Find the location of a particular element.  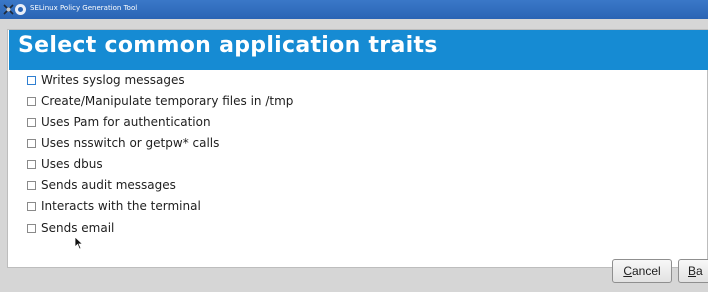

window-menu-icon is located at coordinates (8, 9).